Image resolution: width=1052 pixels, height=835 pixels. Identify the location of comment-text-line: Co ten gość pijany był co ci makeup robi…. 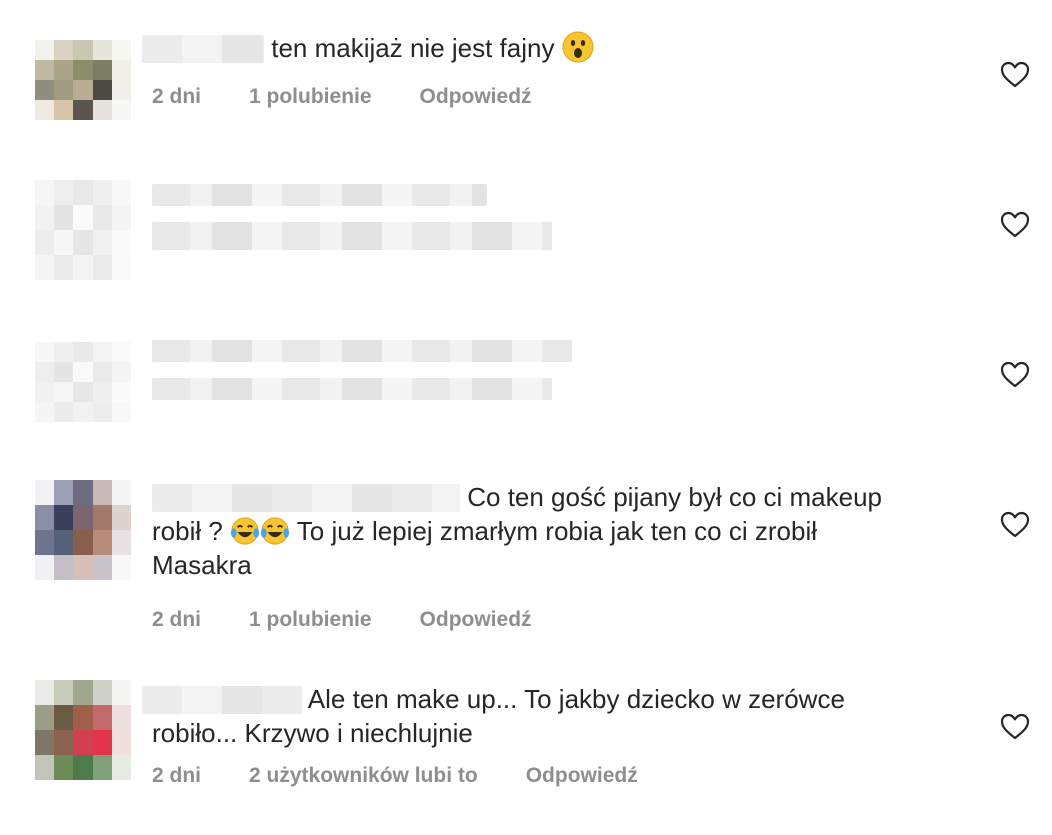
(532, 531).